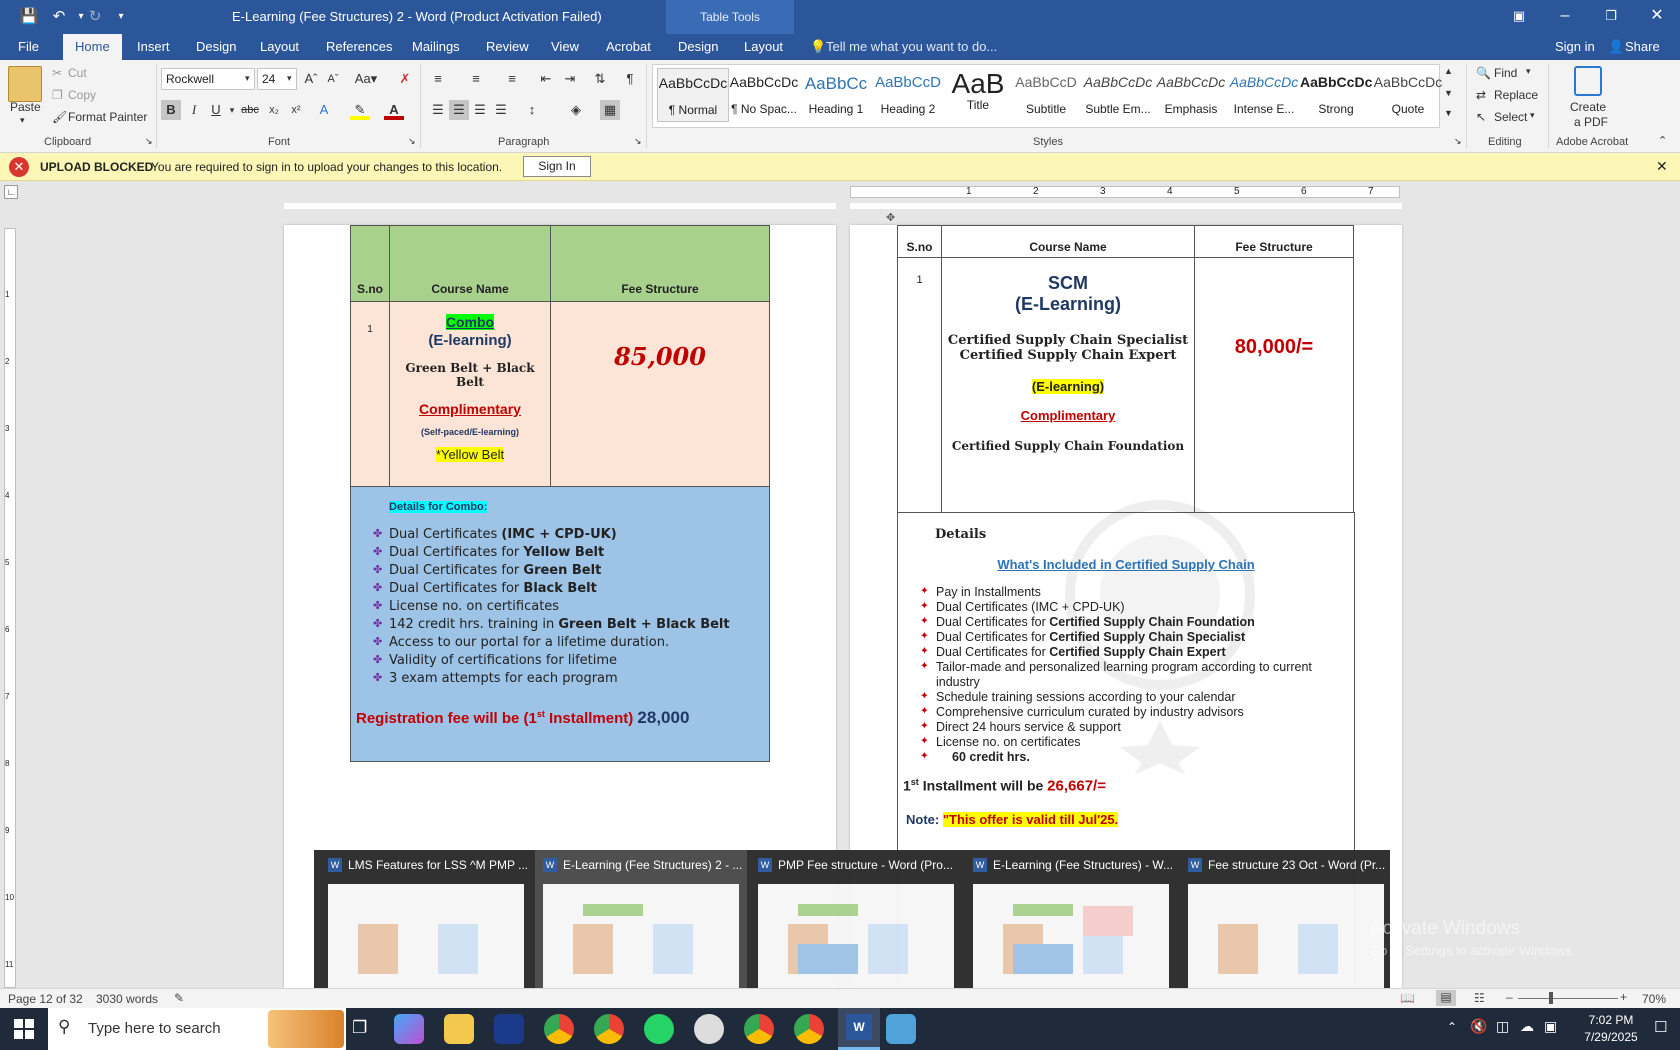 This screenshot has width=1680, height=1050. I want to click on tab-table-layout: Layout, so click(763, 46).